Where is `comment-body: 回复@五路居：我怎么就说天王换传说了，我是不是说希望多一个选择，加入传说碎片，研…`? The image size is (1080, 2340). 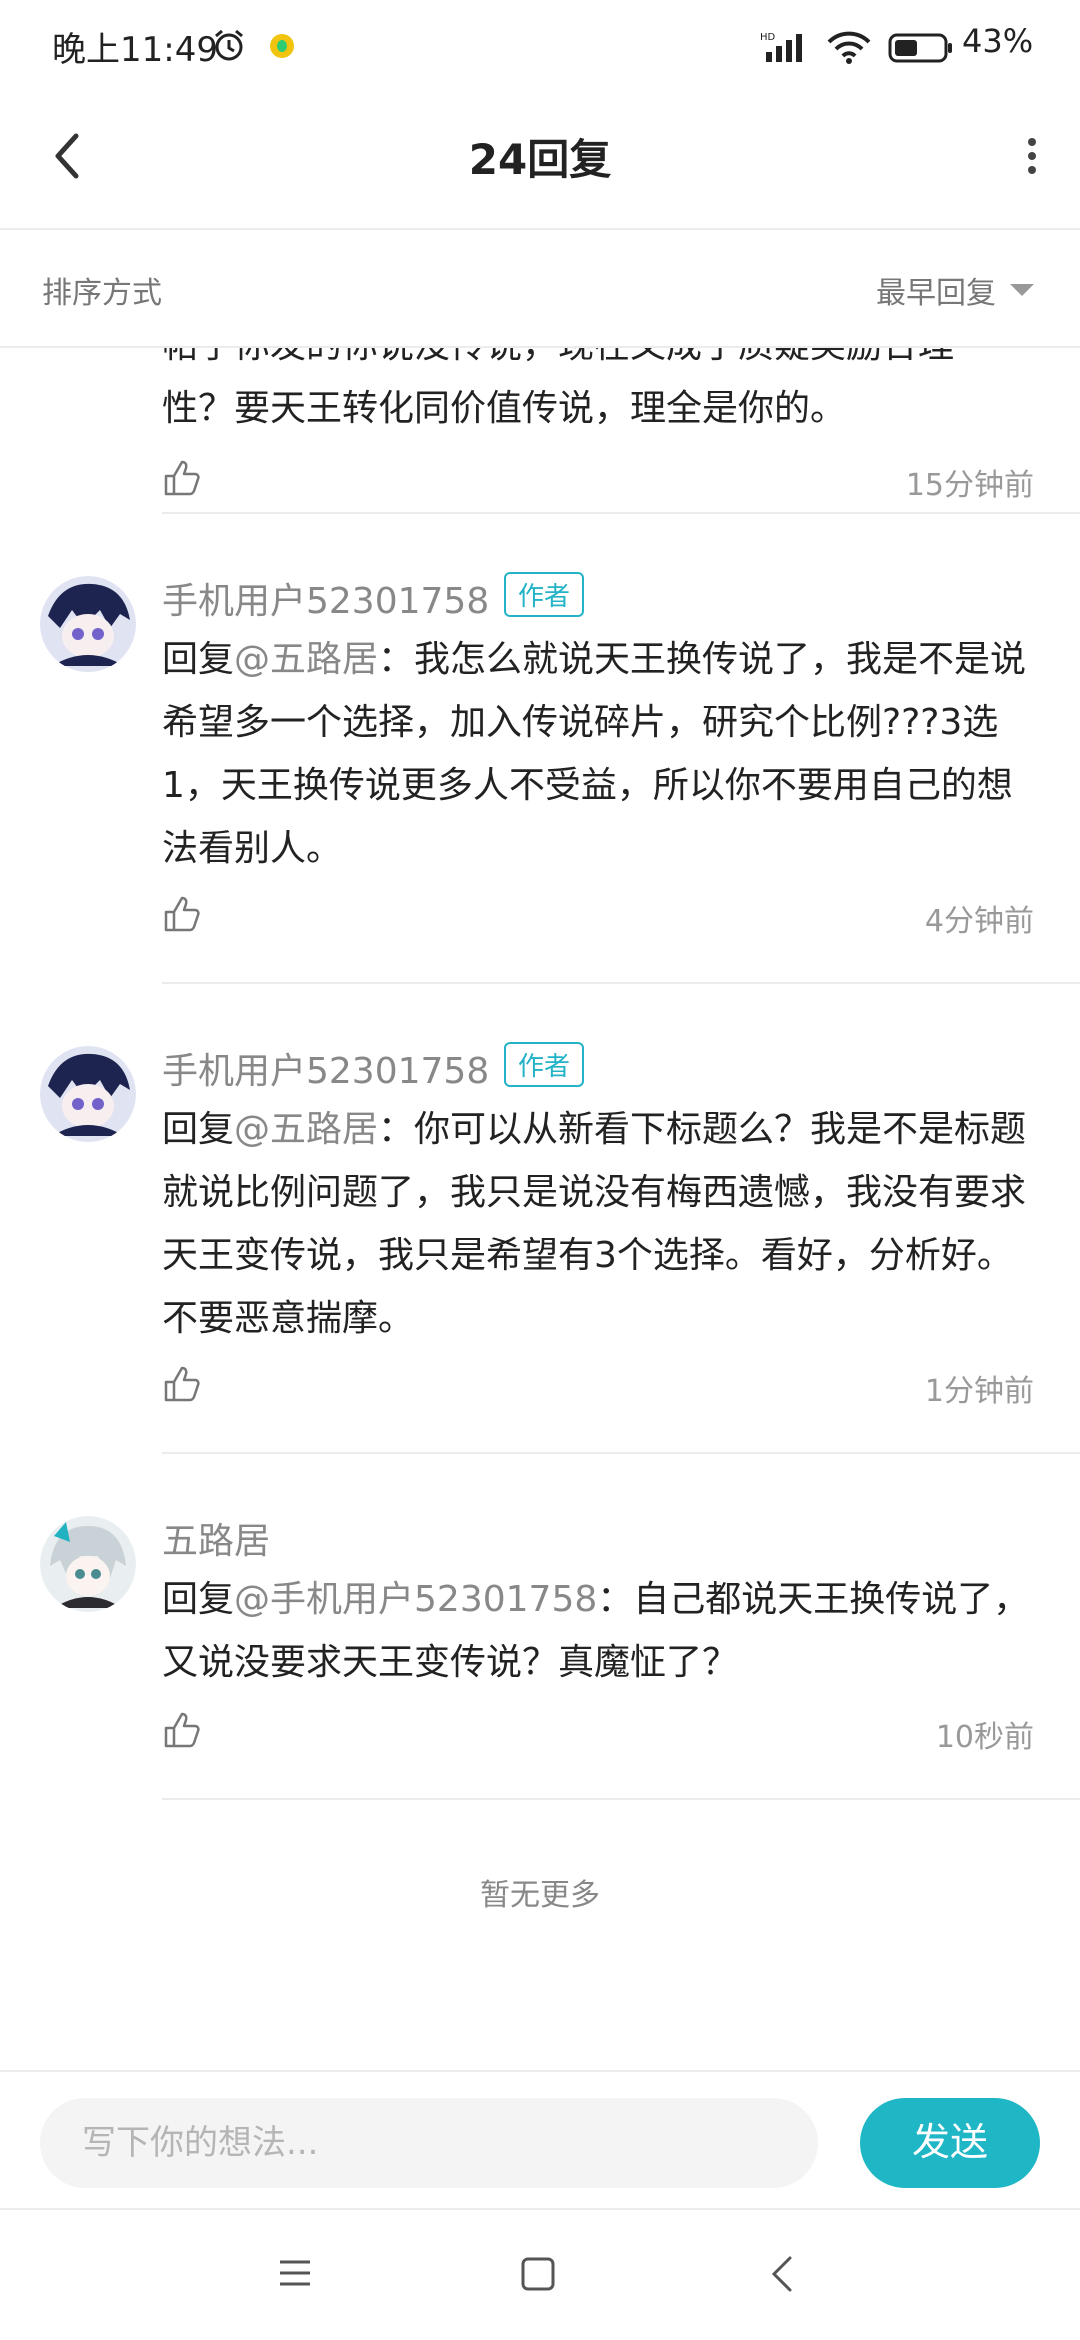 comment-body: 回复@五路居：我怎么就说天王换传说了，我是不是说希望多一个选择，加入传说碎片，研… is located at coordinates (594, 754).